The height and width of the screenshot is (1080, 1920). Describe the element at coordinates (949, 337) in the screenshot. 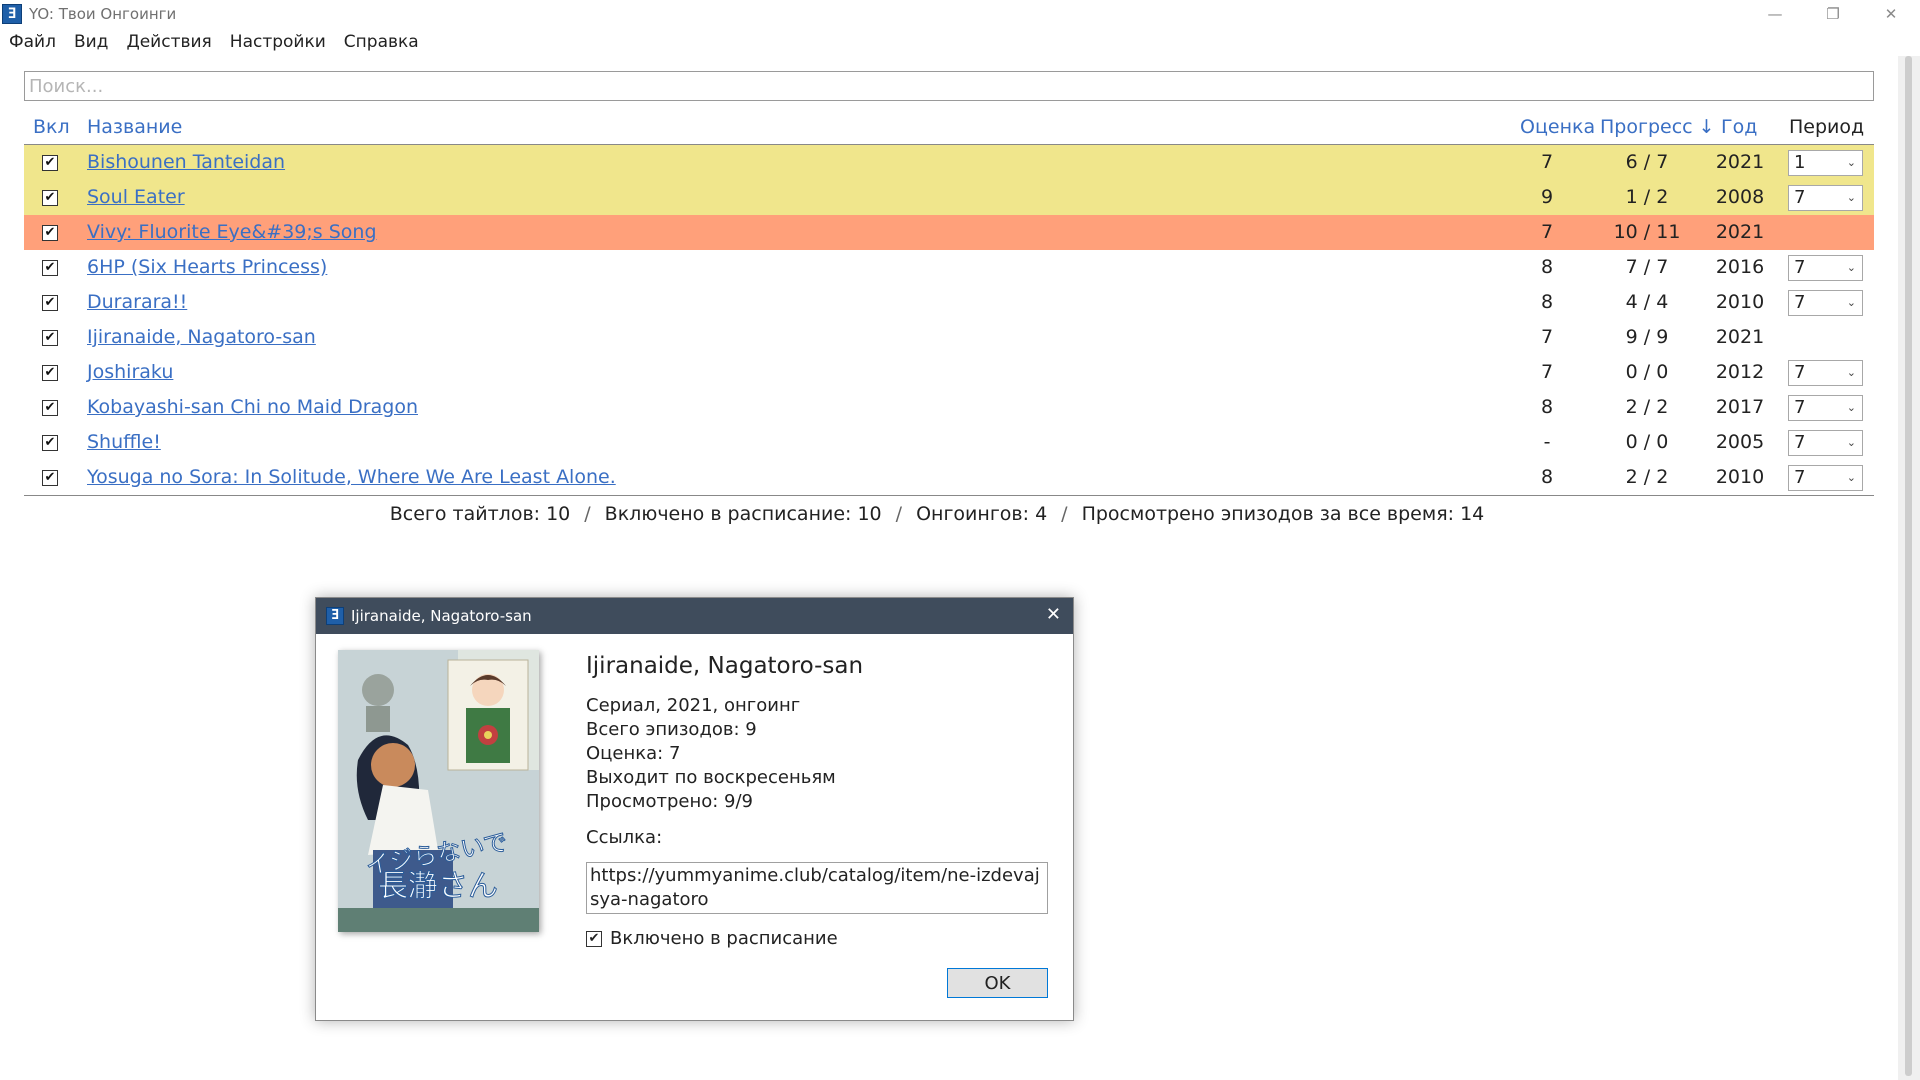

I see `table-row: ✔ Ijiranaide, Nagatoro-san 7 9 / 9 2021` at that location.